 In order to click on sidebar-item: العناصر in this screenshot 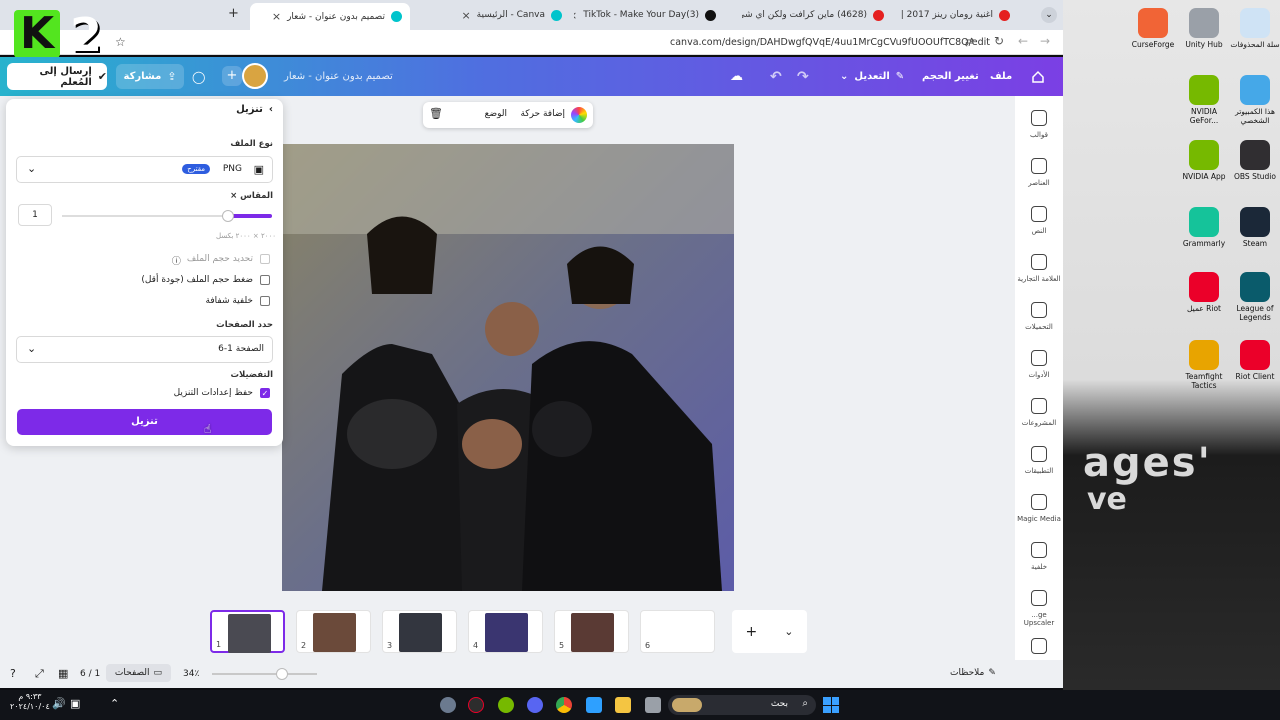, I will do `click(1039, 172)`.